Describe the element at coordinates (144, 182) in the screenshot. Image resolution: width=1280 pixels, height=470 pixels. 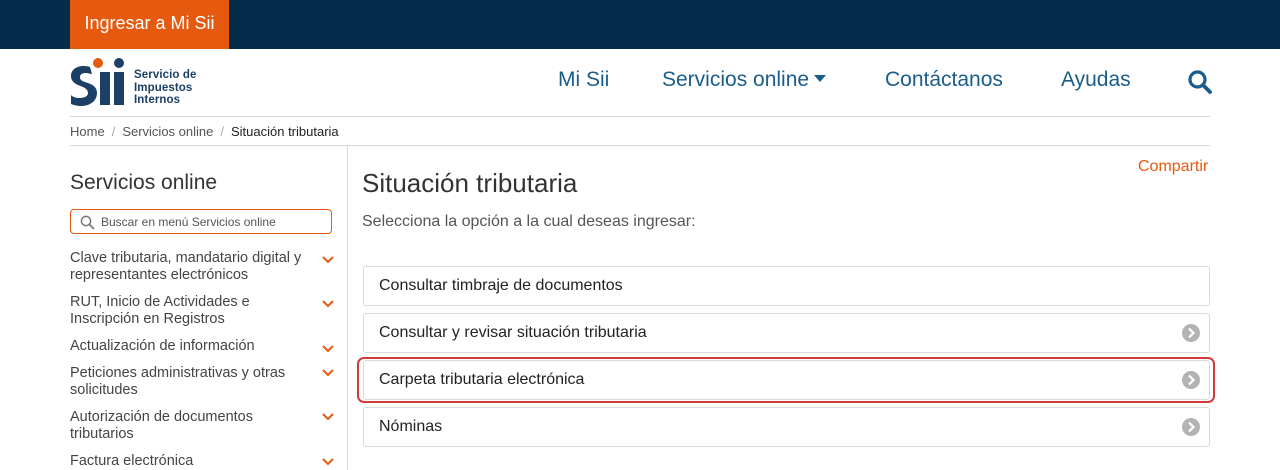
I see `sidebar-title: Servicios online` at that location.